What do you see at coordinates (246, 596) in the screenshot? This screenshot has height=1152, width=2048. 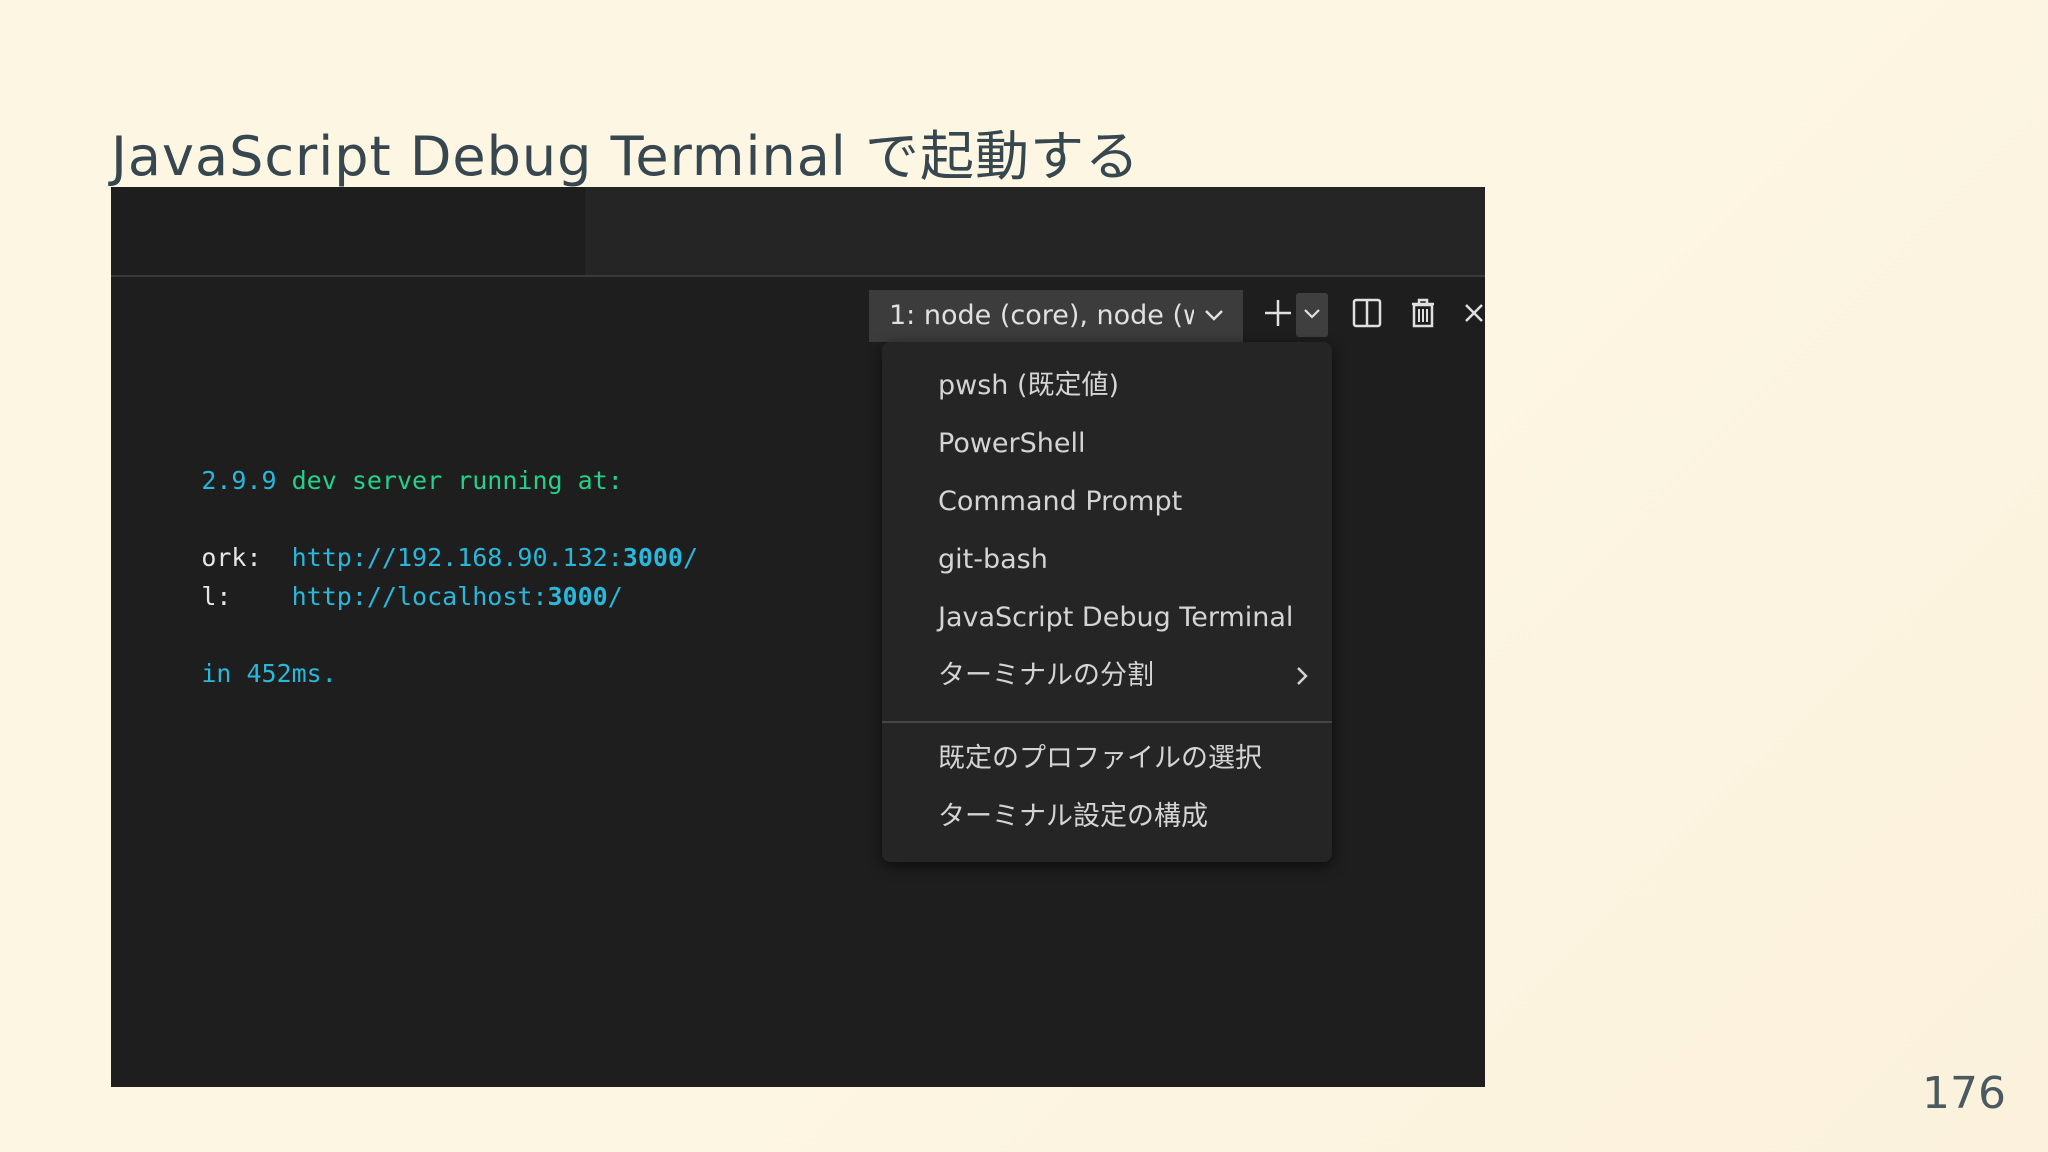 I see `terminal-segment: l:` at bounding box center [246, 596].